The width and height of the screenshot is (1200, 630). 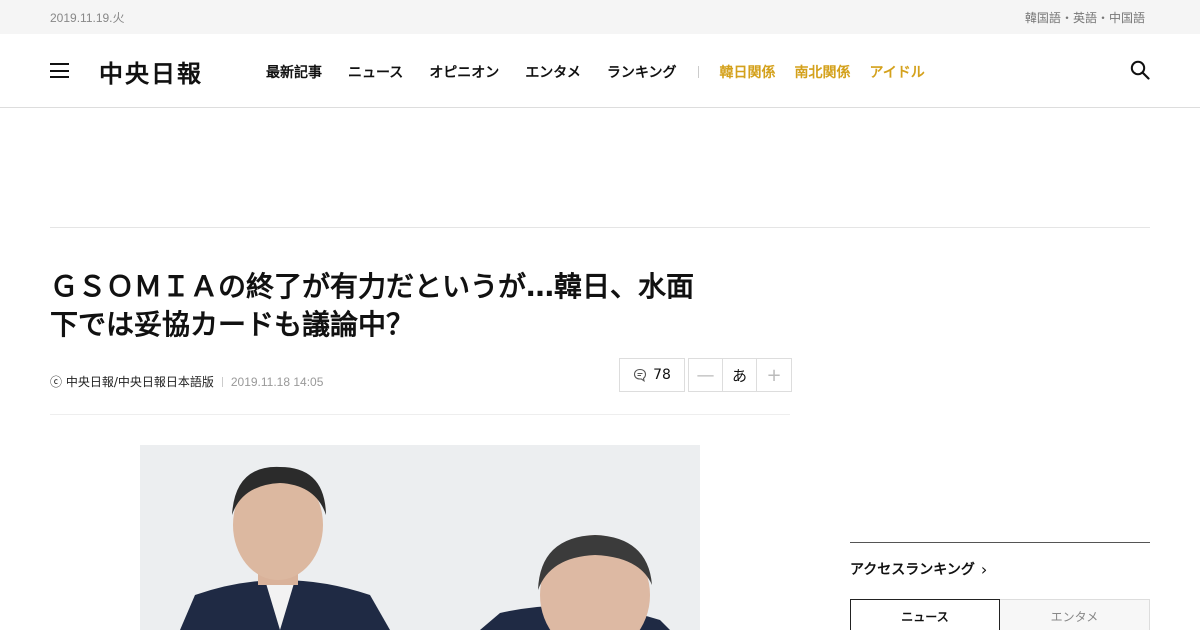 I want to click on article-photo, so click(x=420, y=537).